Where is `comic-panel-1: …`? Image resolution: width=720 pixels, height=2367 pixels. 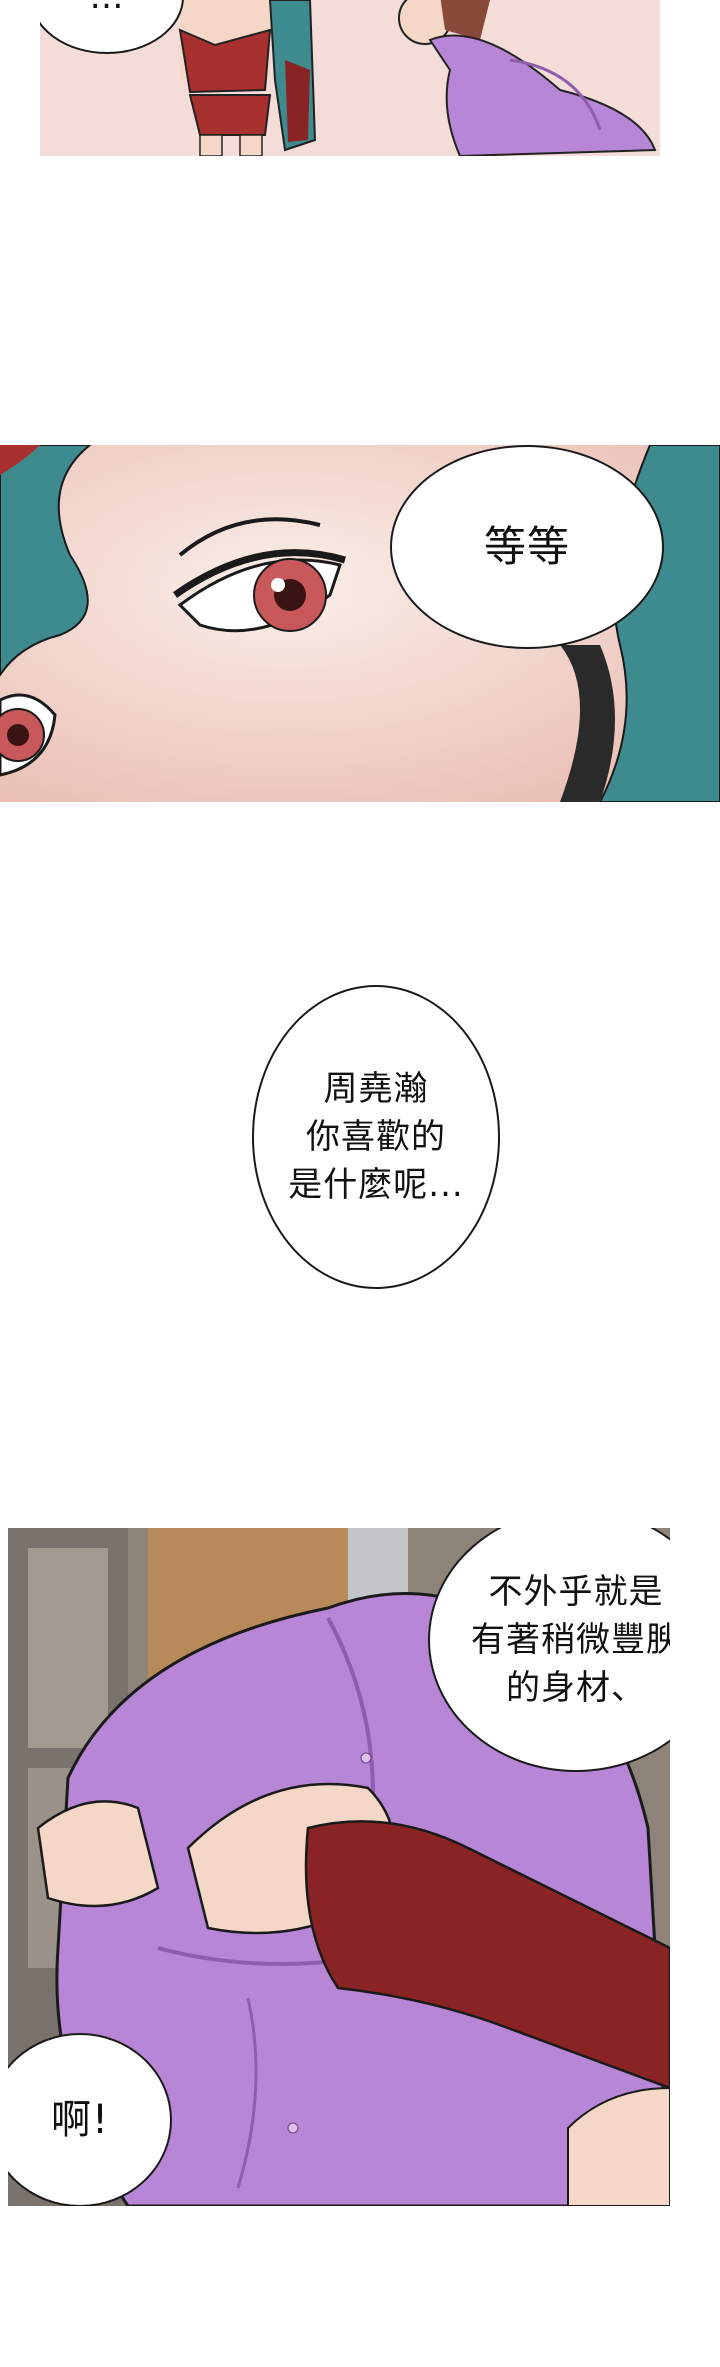 comic-panel-1: … is located at coordinates (350, 78).